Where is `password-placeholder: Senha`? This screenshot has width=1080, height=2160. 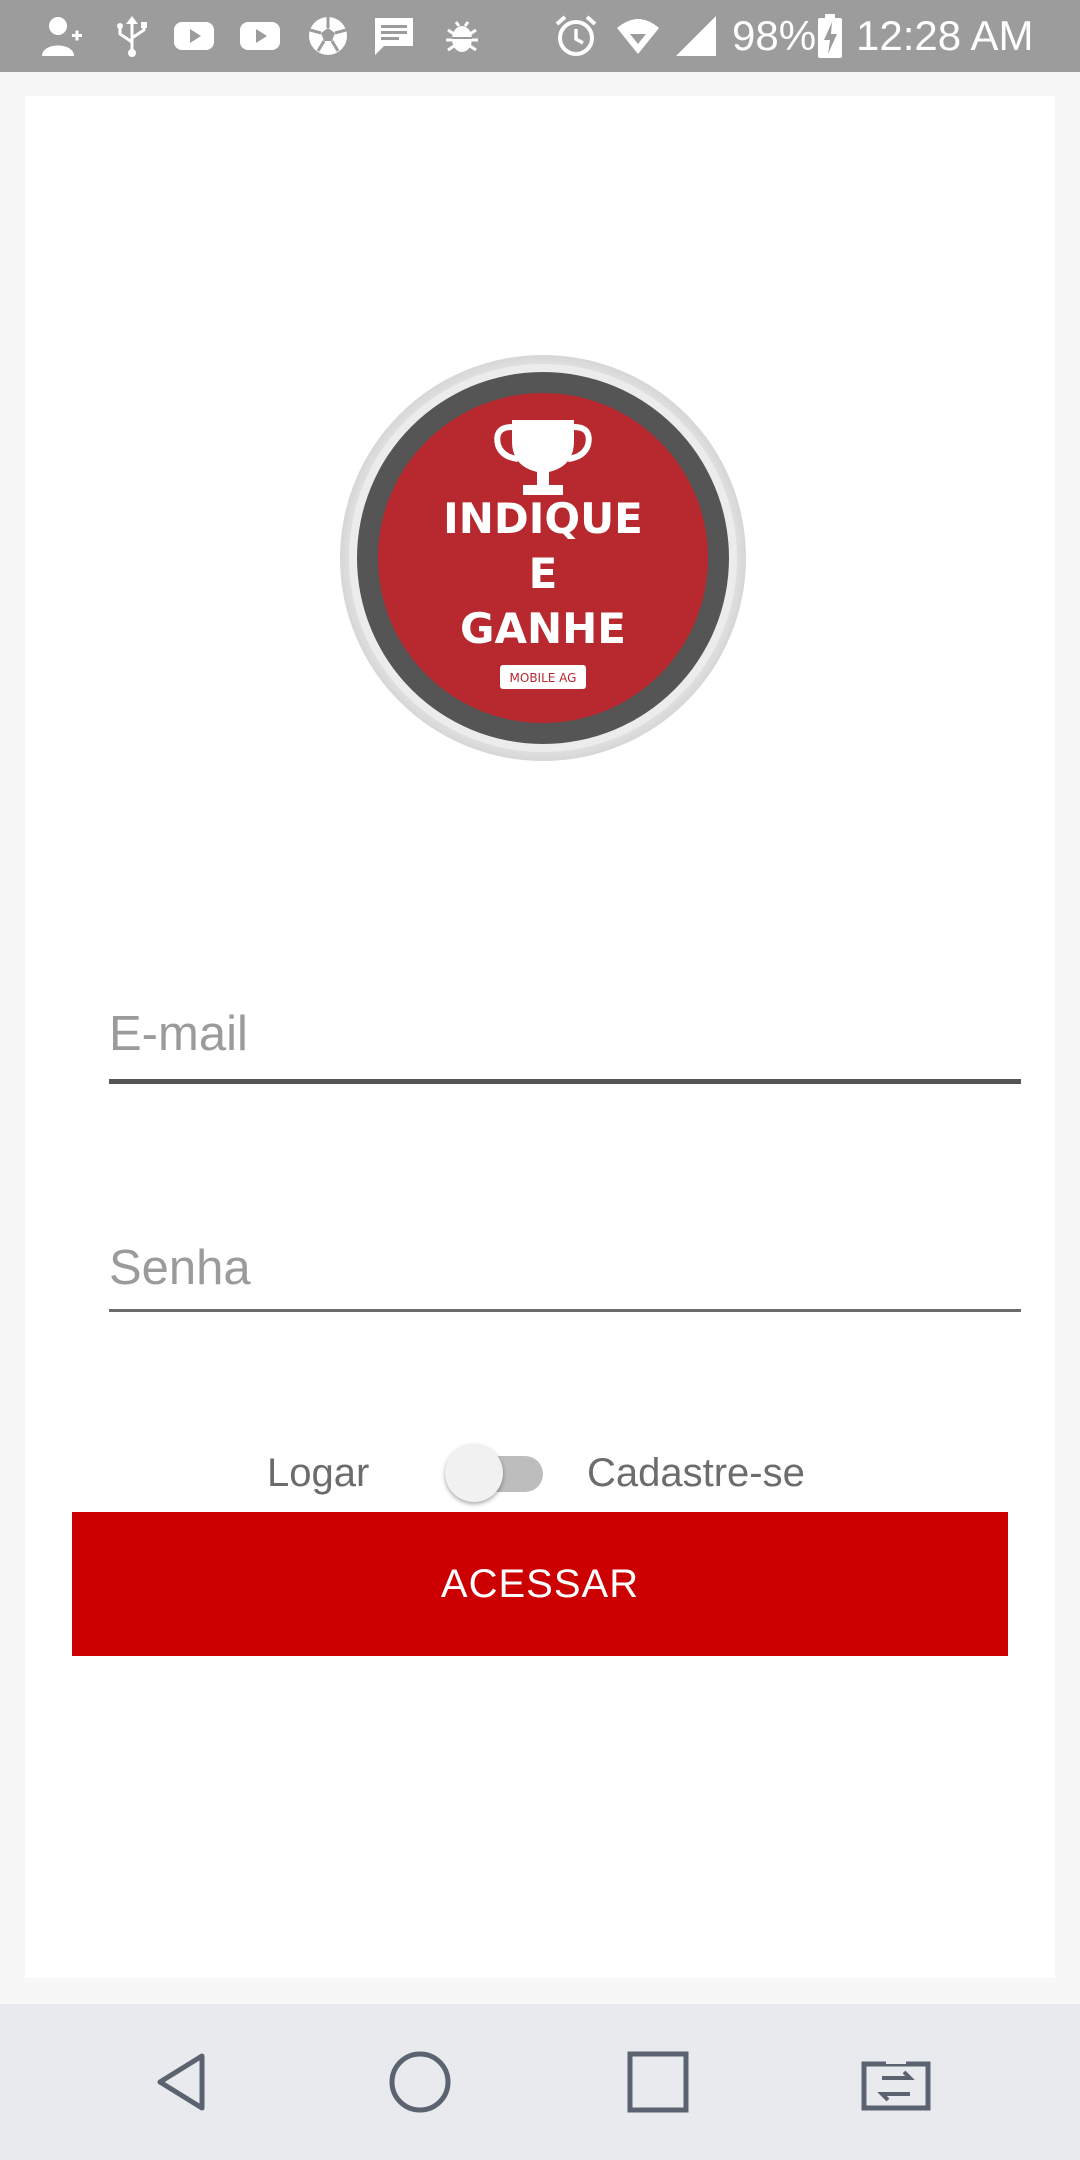
password-placeholder: Senha is located at coordinates (180, 1268).